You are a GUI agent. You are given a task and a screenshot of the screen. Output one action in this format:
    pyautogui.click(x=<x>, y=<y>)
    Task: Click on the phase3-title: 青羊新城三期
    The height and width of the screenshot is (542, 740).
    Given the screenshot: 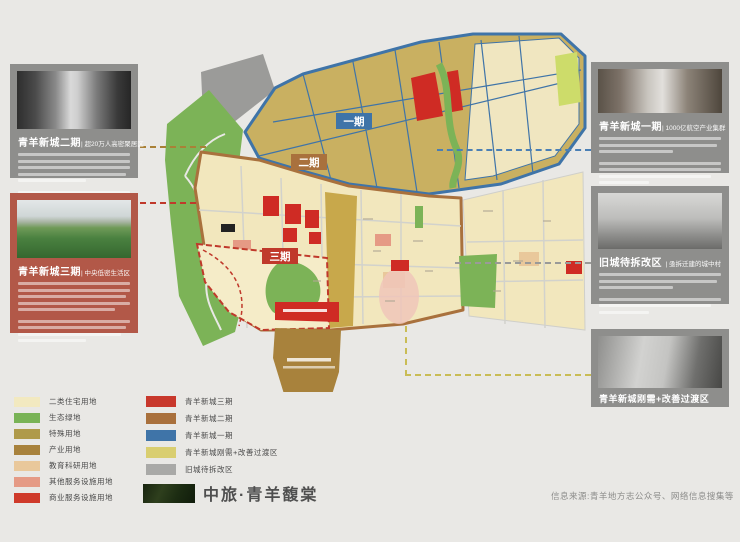 What is the action you would take?
    pyautogui.click(x=49, y=272)
    